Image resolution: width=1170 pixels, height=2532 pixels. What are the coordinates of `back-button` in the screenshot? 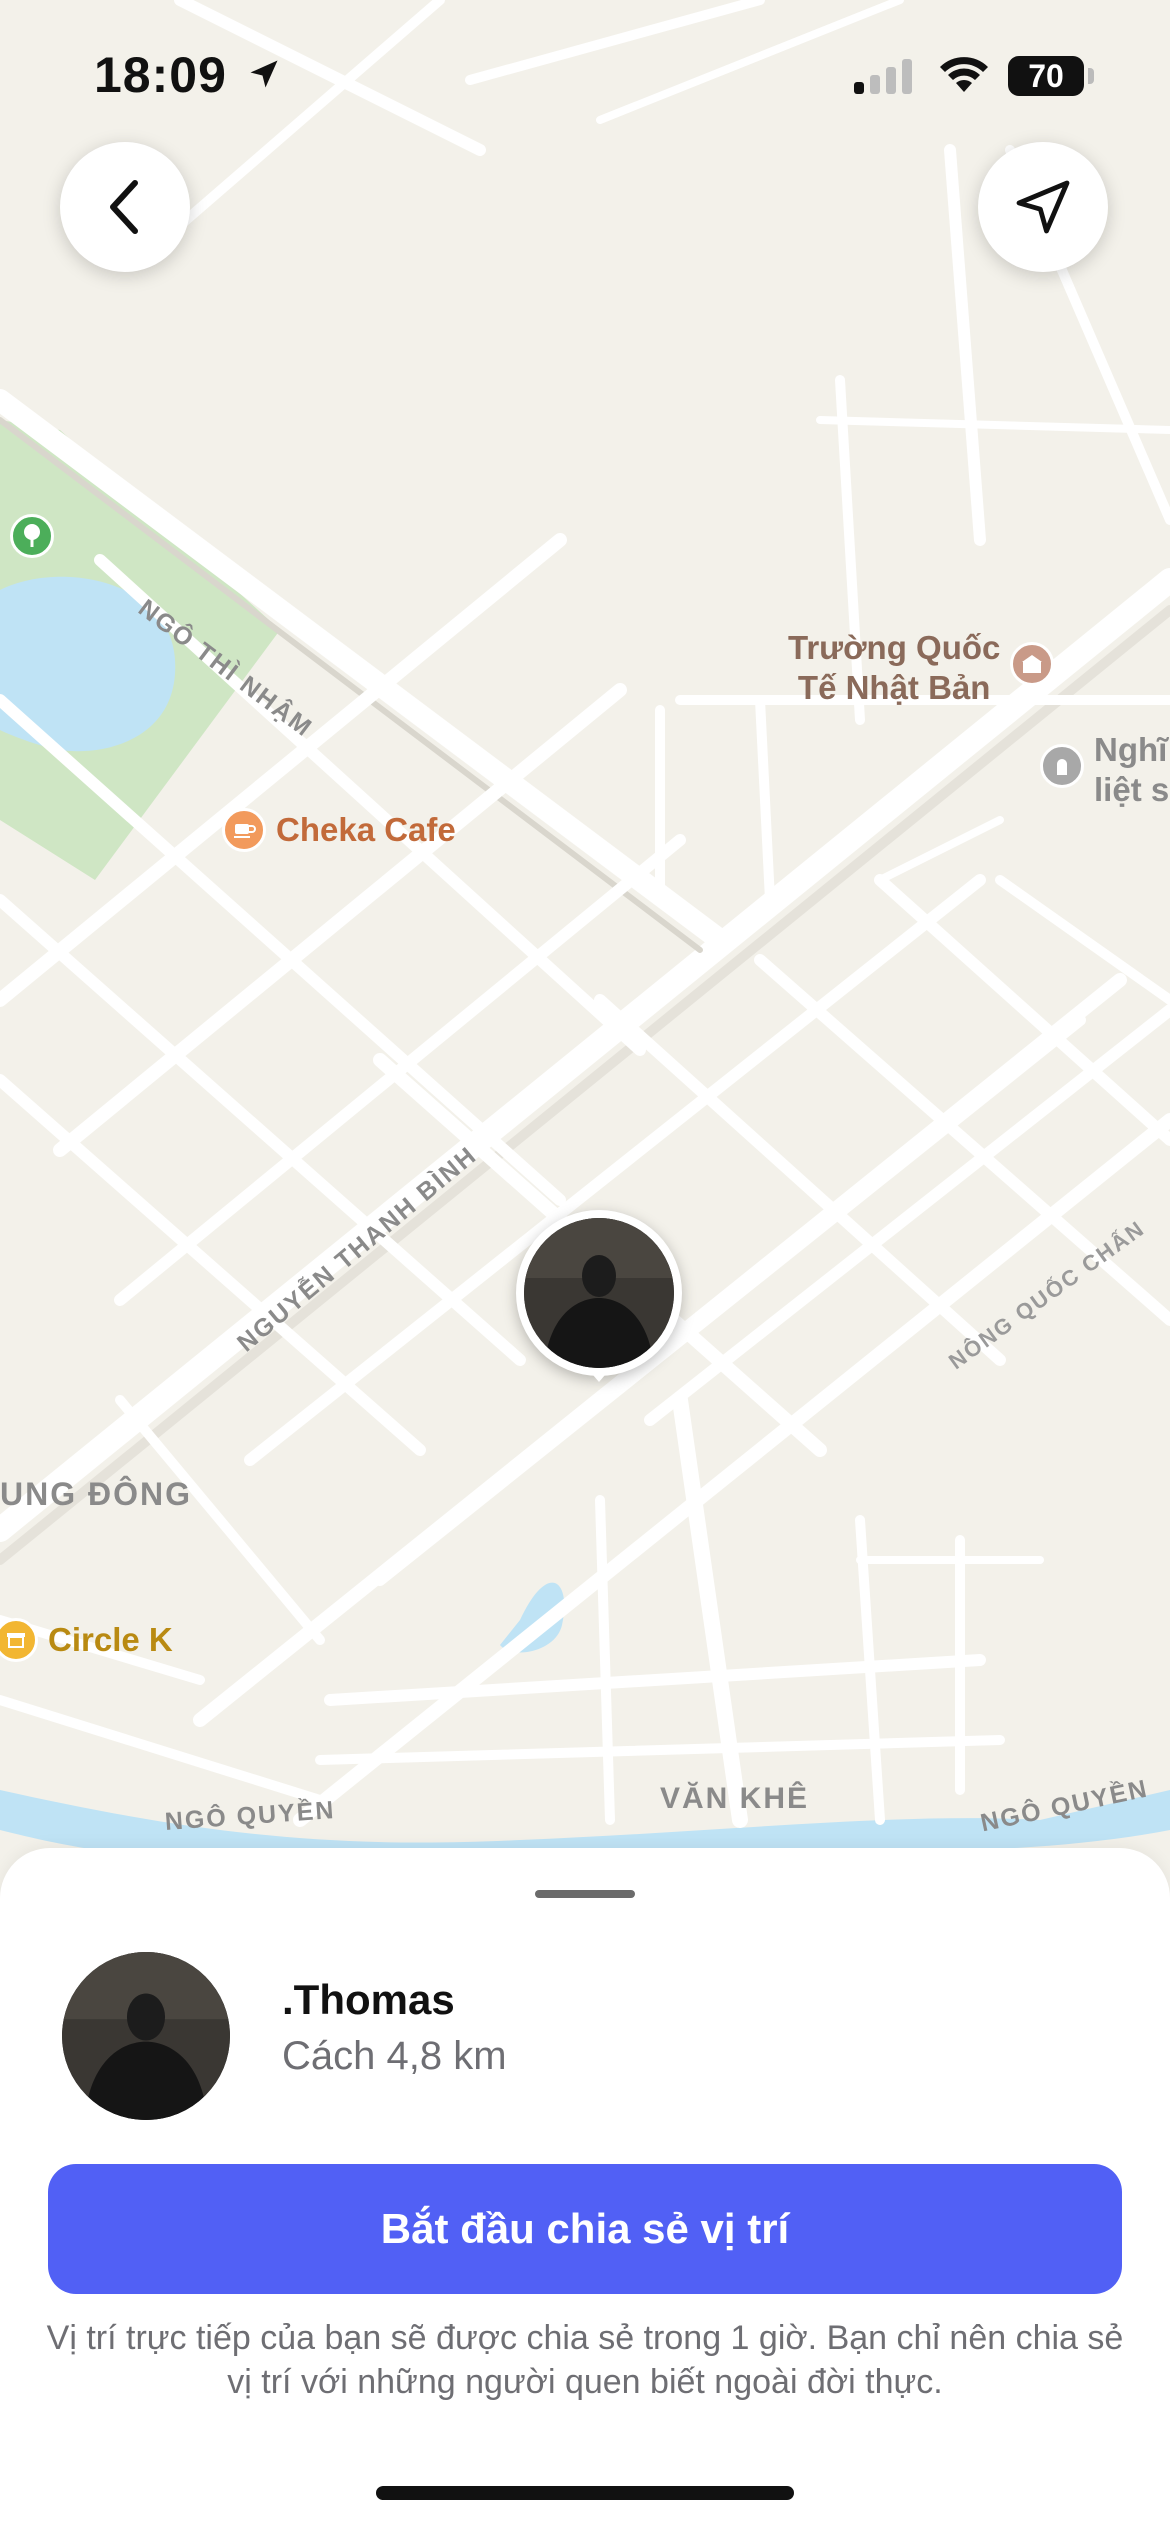 It's located at (125, 207).